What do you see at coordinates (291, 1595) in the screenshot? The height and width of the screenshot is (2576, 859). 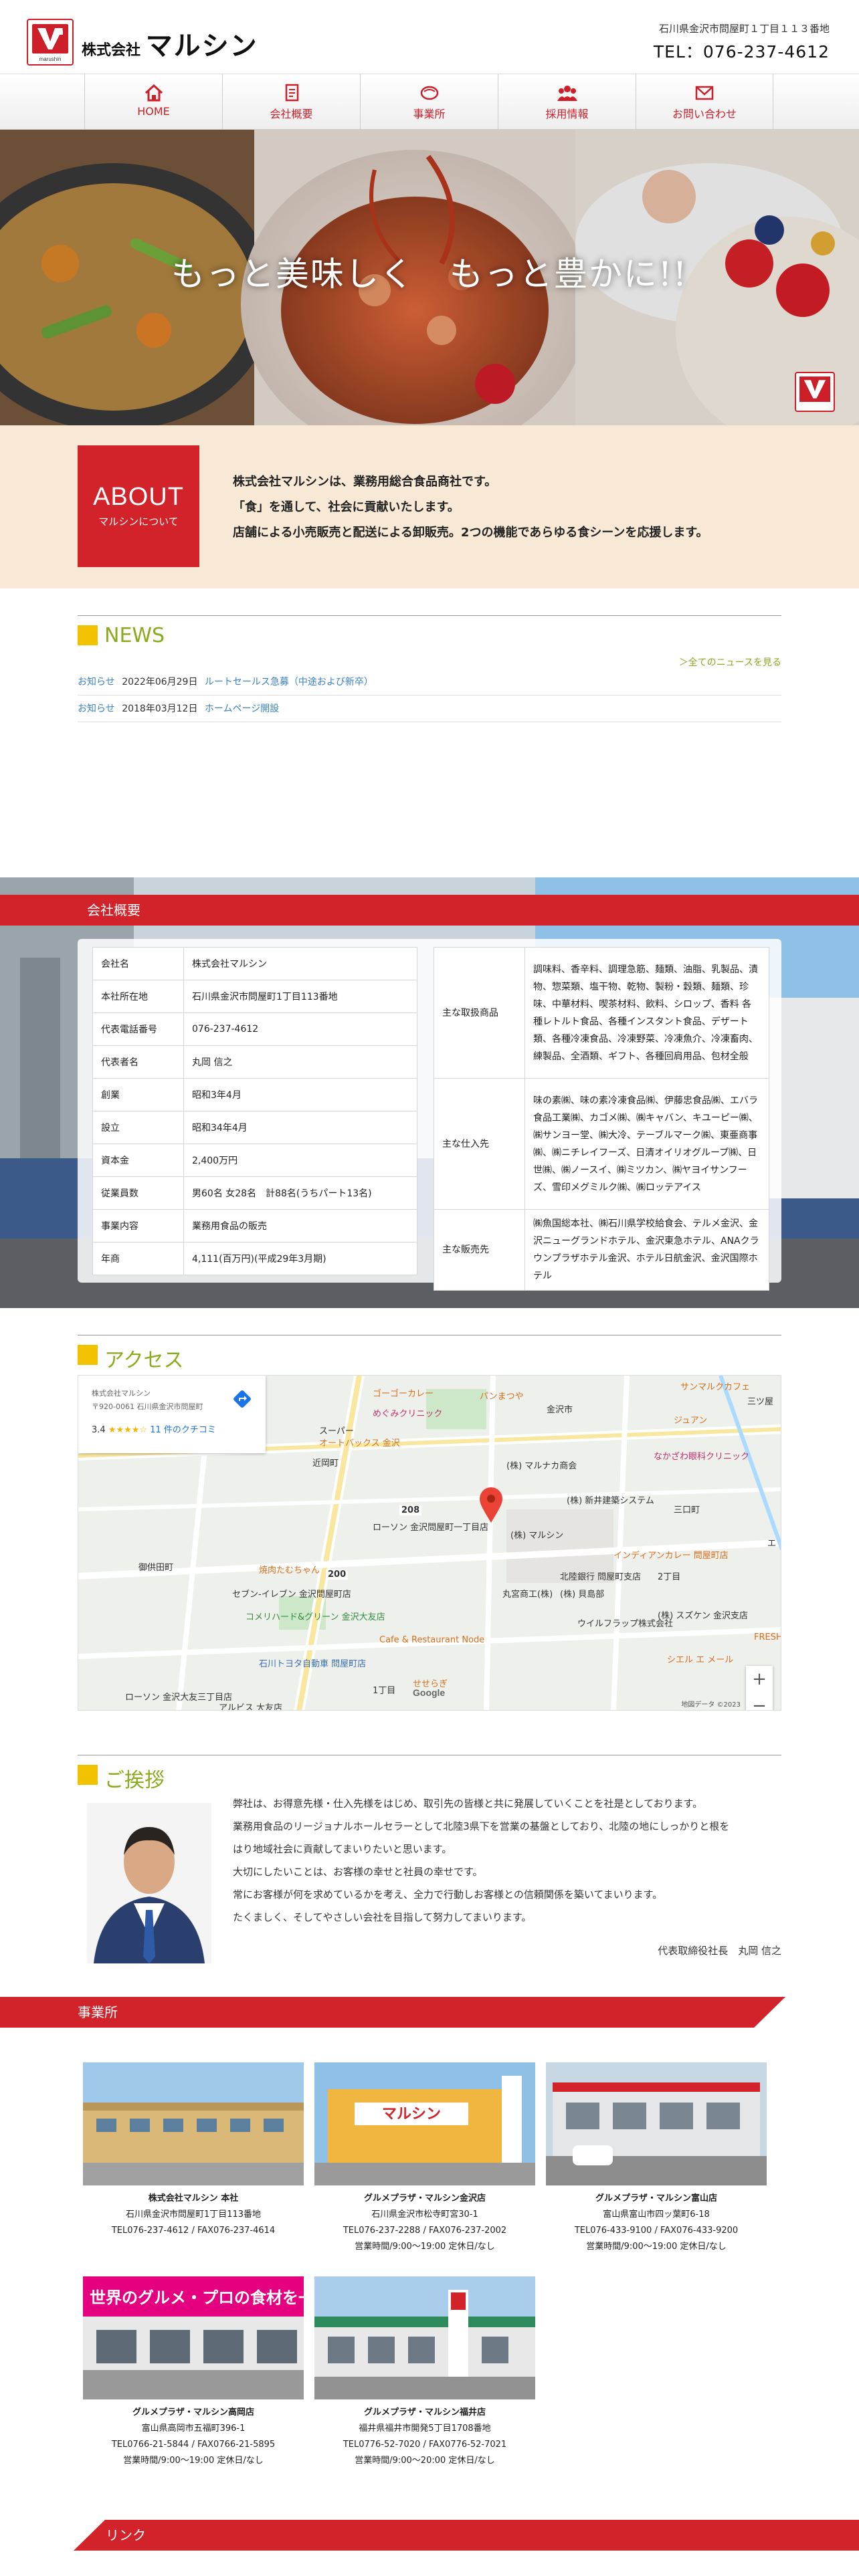 I see `map-label: セブン-イレブン 金沢問屋町店` at bounding box center [291, 1595].